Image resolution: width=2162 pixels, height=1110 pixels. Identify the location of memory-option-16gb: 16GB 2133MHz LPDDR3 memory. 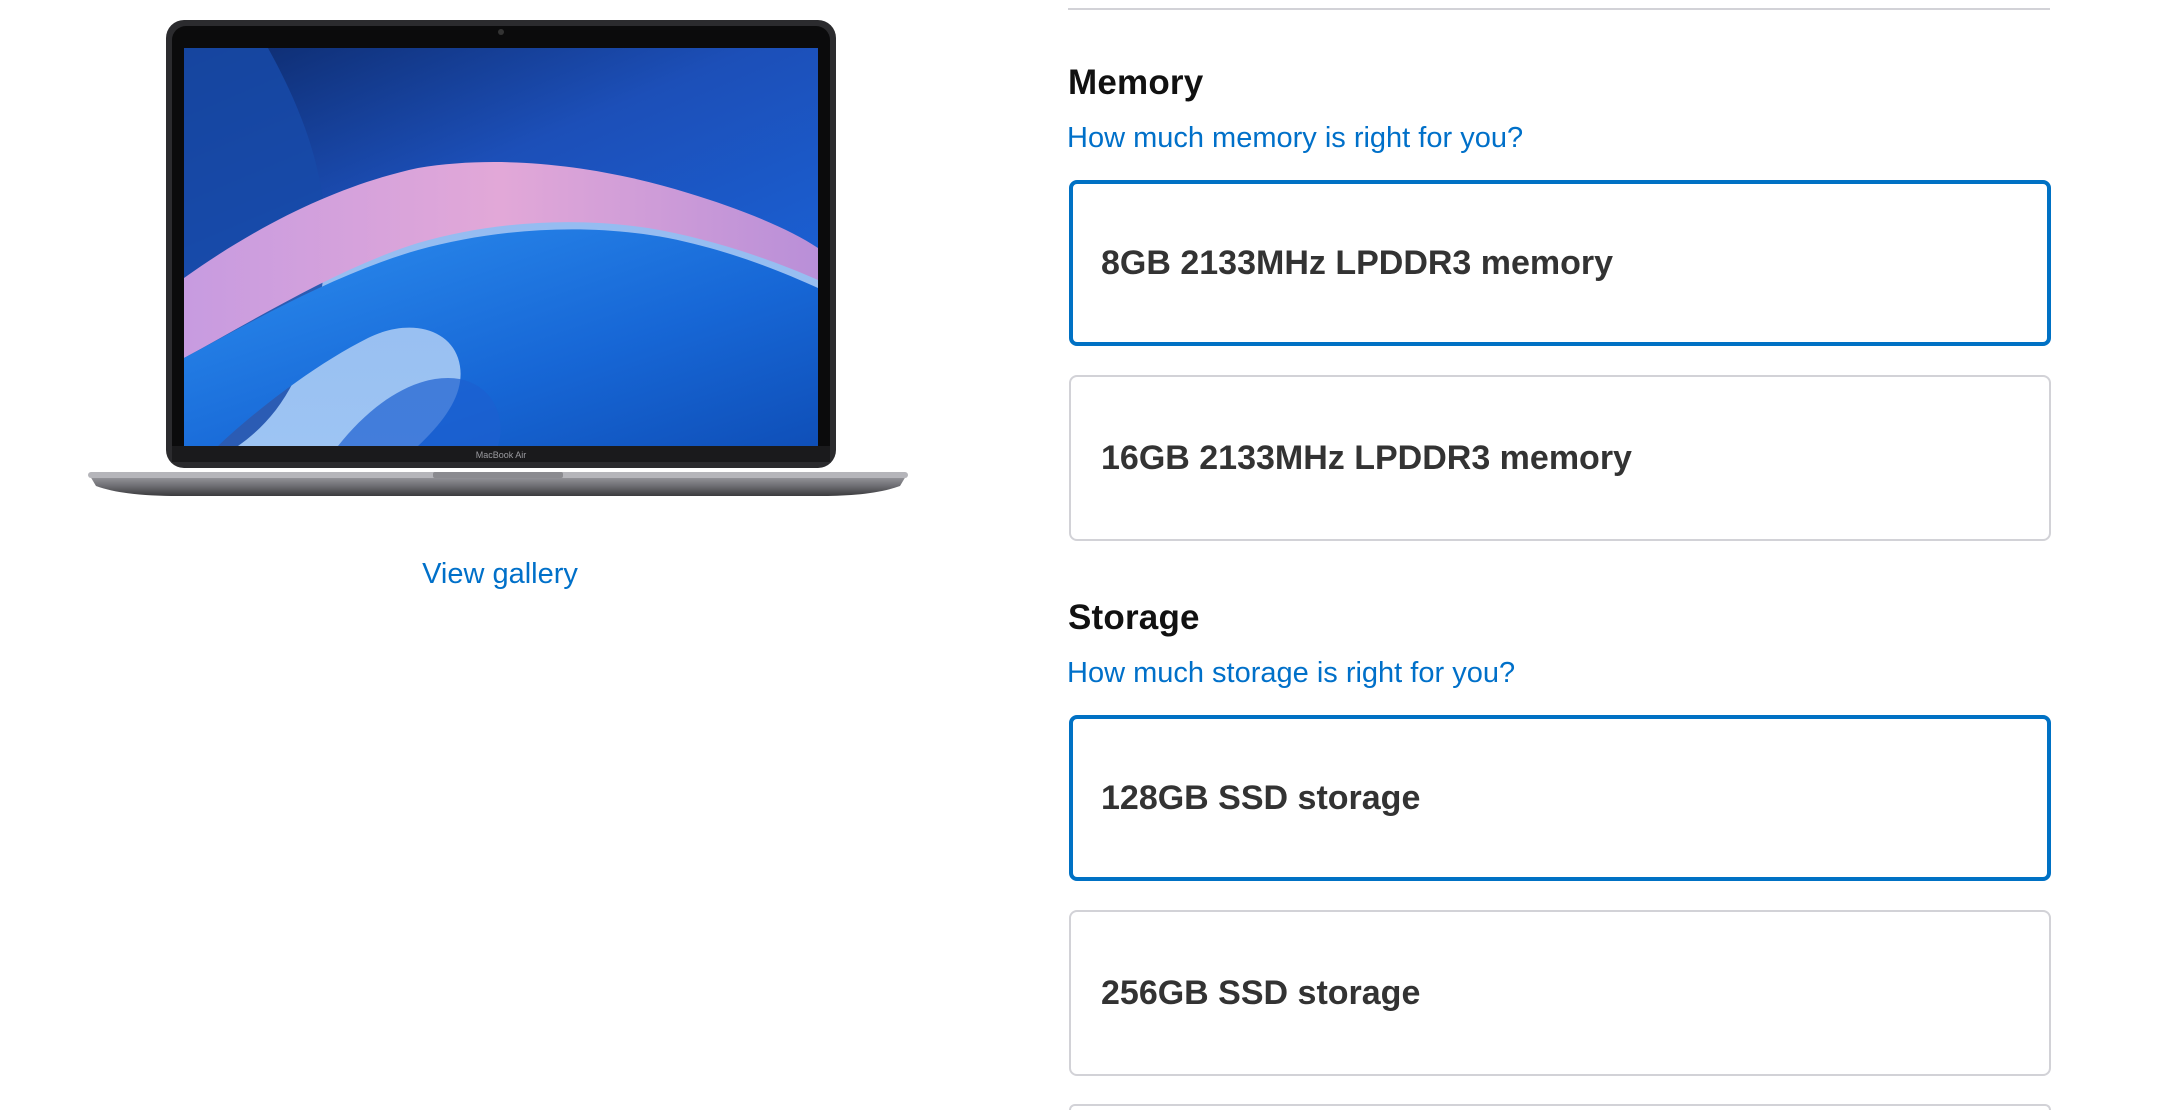
(1560, 458).